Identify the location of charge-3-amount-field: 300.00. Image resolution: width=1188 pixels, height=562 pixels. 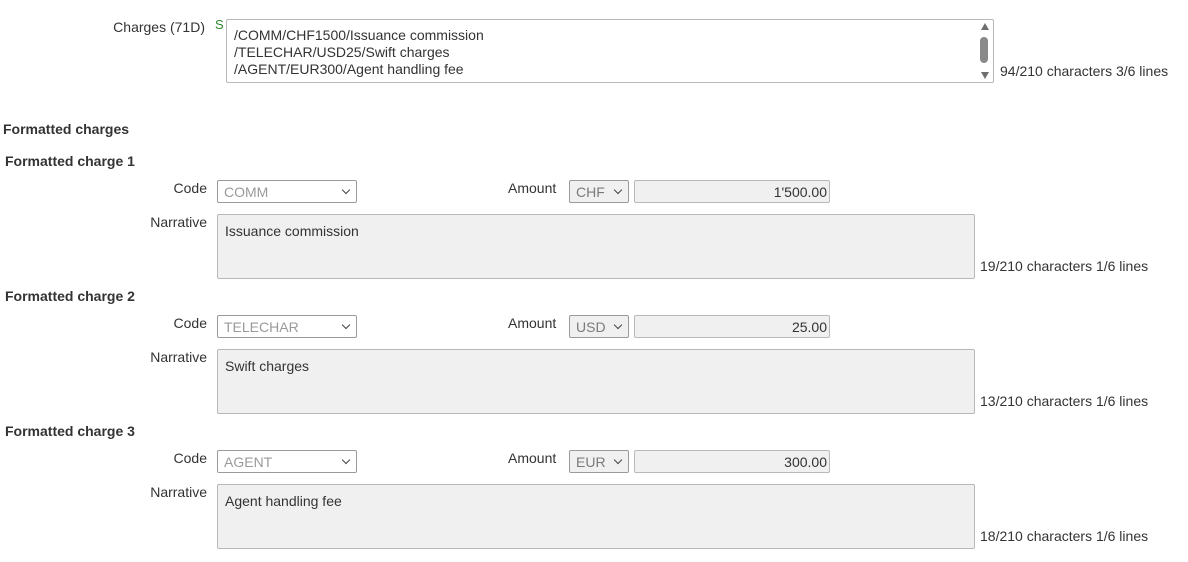
(732, 461).